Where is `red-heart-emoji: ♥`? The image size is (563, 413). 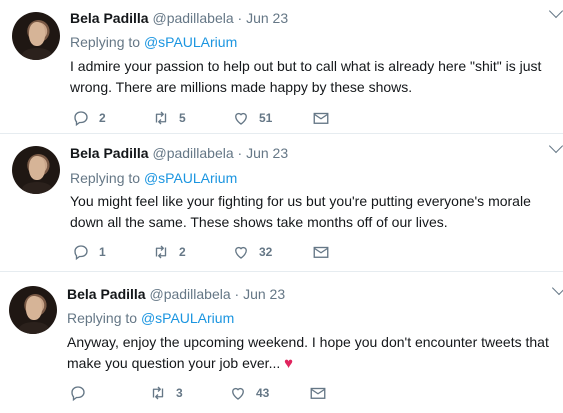 red-heart-emoji: ♥ is located at coordinates (289, 363).